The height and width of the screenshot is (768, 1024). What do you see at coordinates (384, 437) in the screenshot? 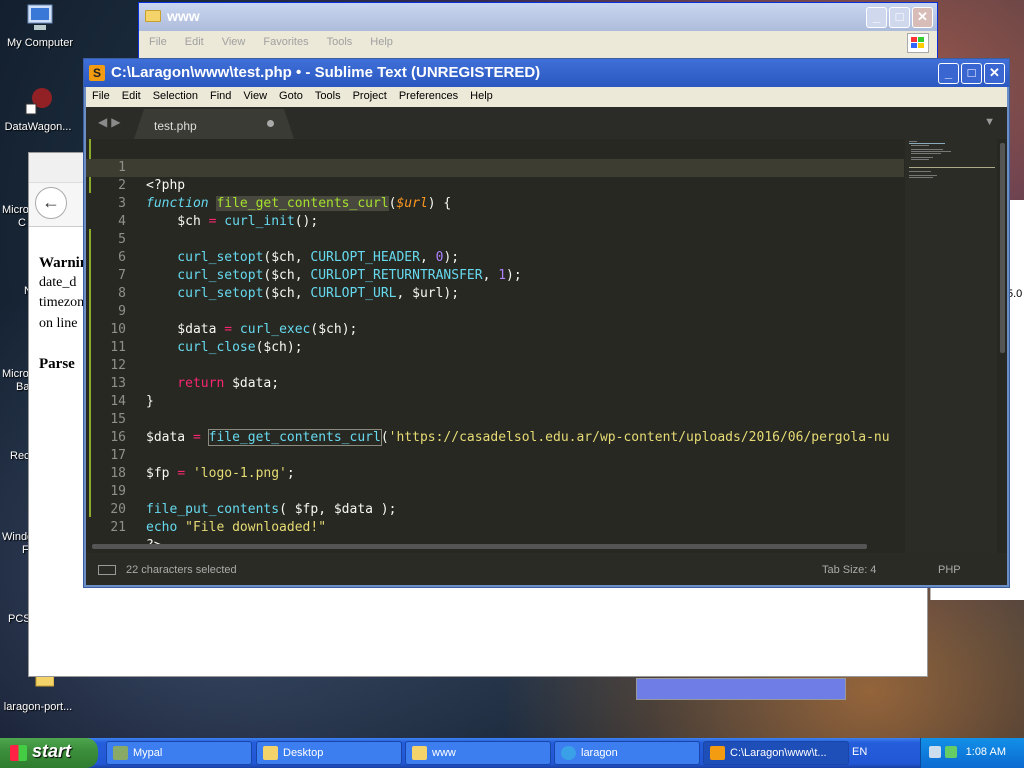
I see `code-token: (` at bounding box center [384, 437].